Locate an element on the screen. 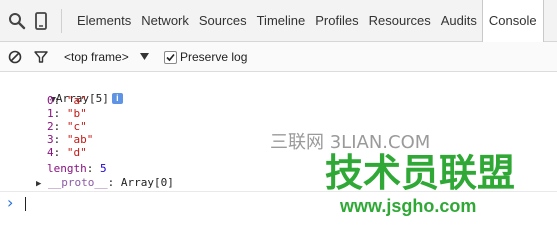 The width and height of the screenshot is (557, 240). array-item-0: 0: "a" is located at coordinates (67, 100).